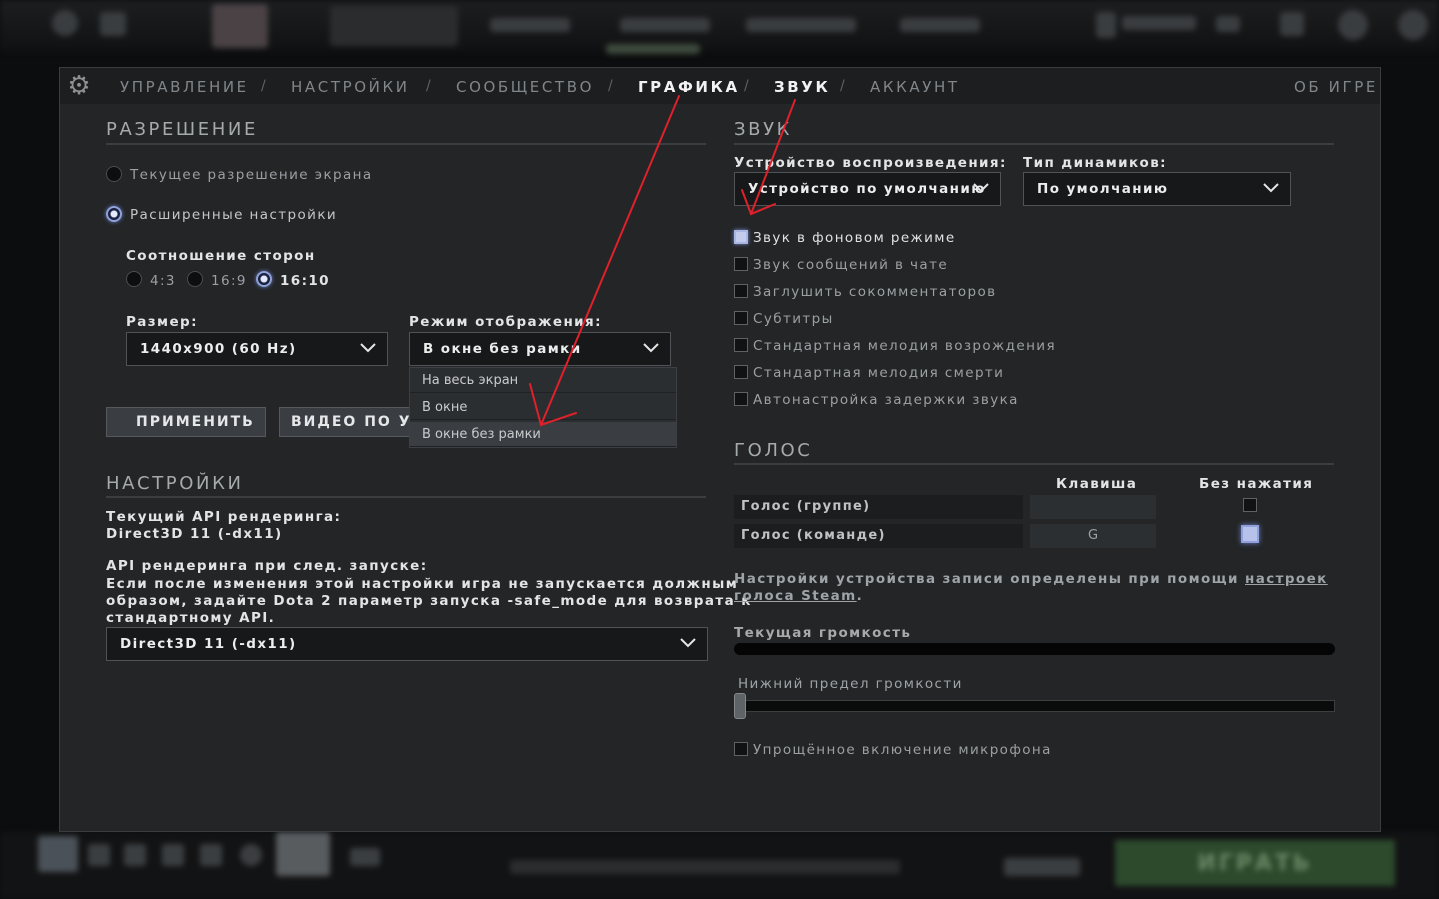 The image size is (1439, 899). I want to click on video-default-button-label: ВИДЕО ПО УМОЛЧАНИЮ, so click(354, 422).